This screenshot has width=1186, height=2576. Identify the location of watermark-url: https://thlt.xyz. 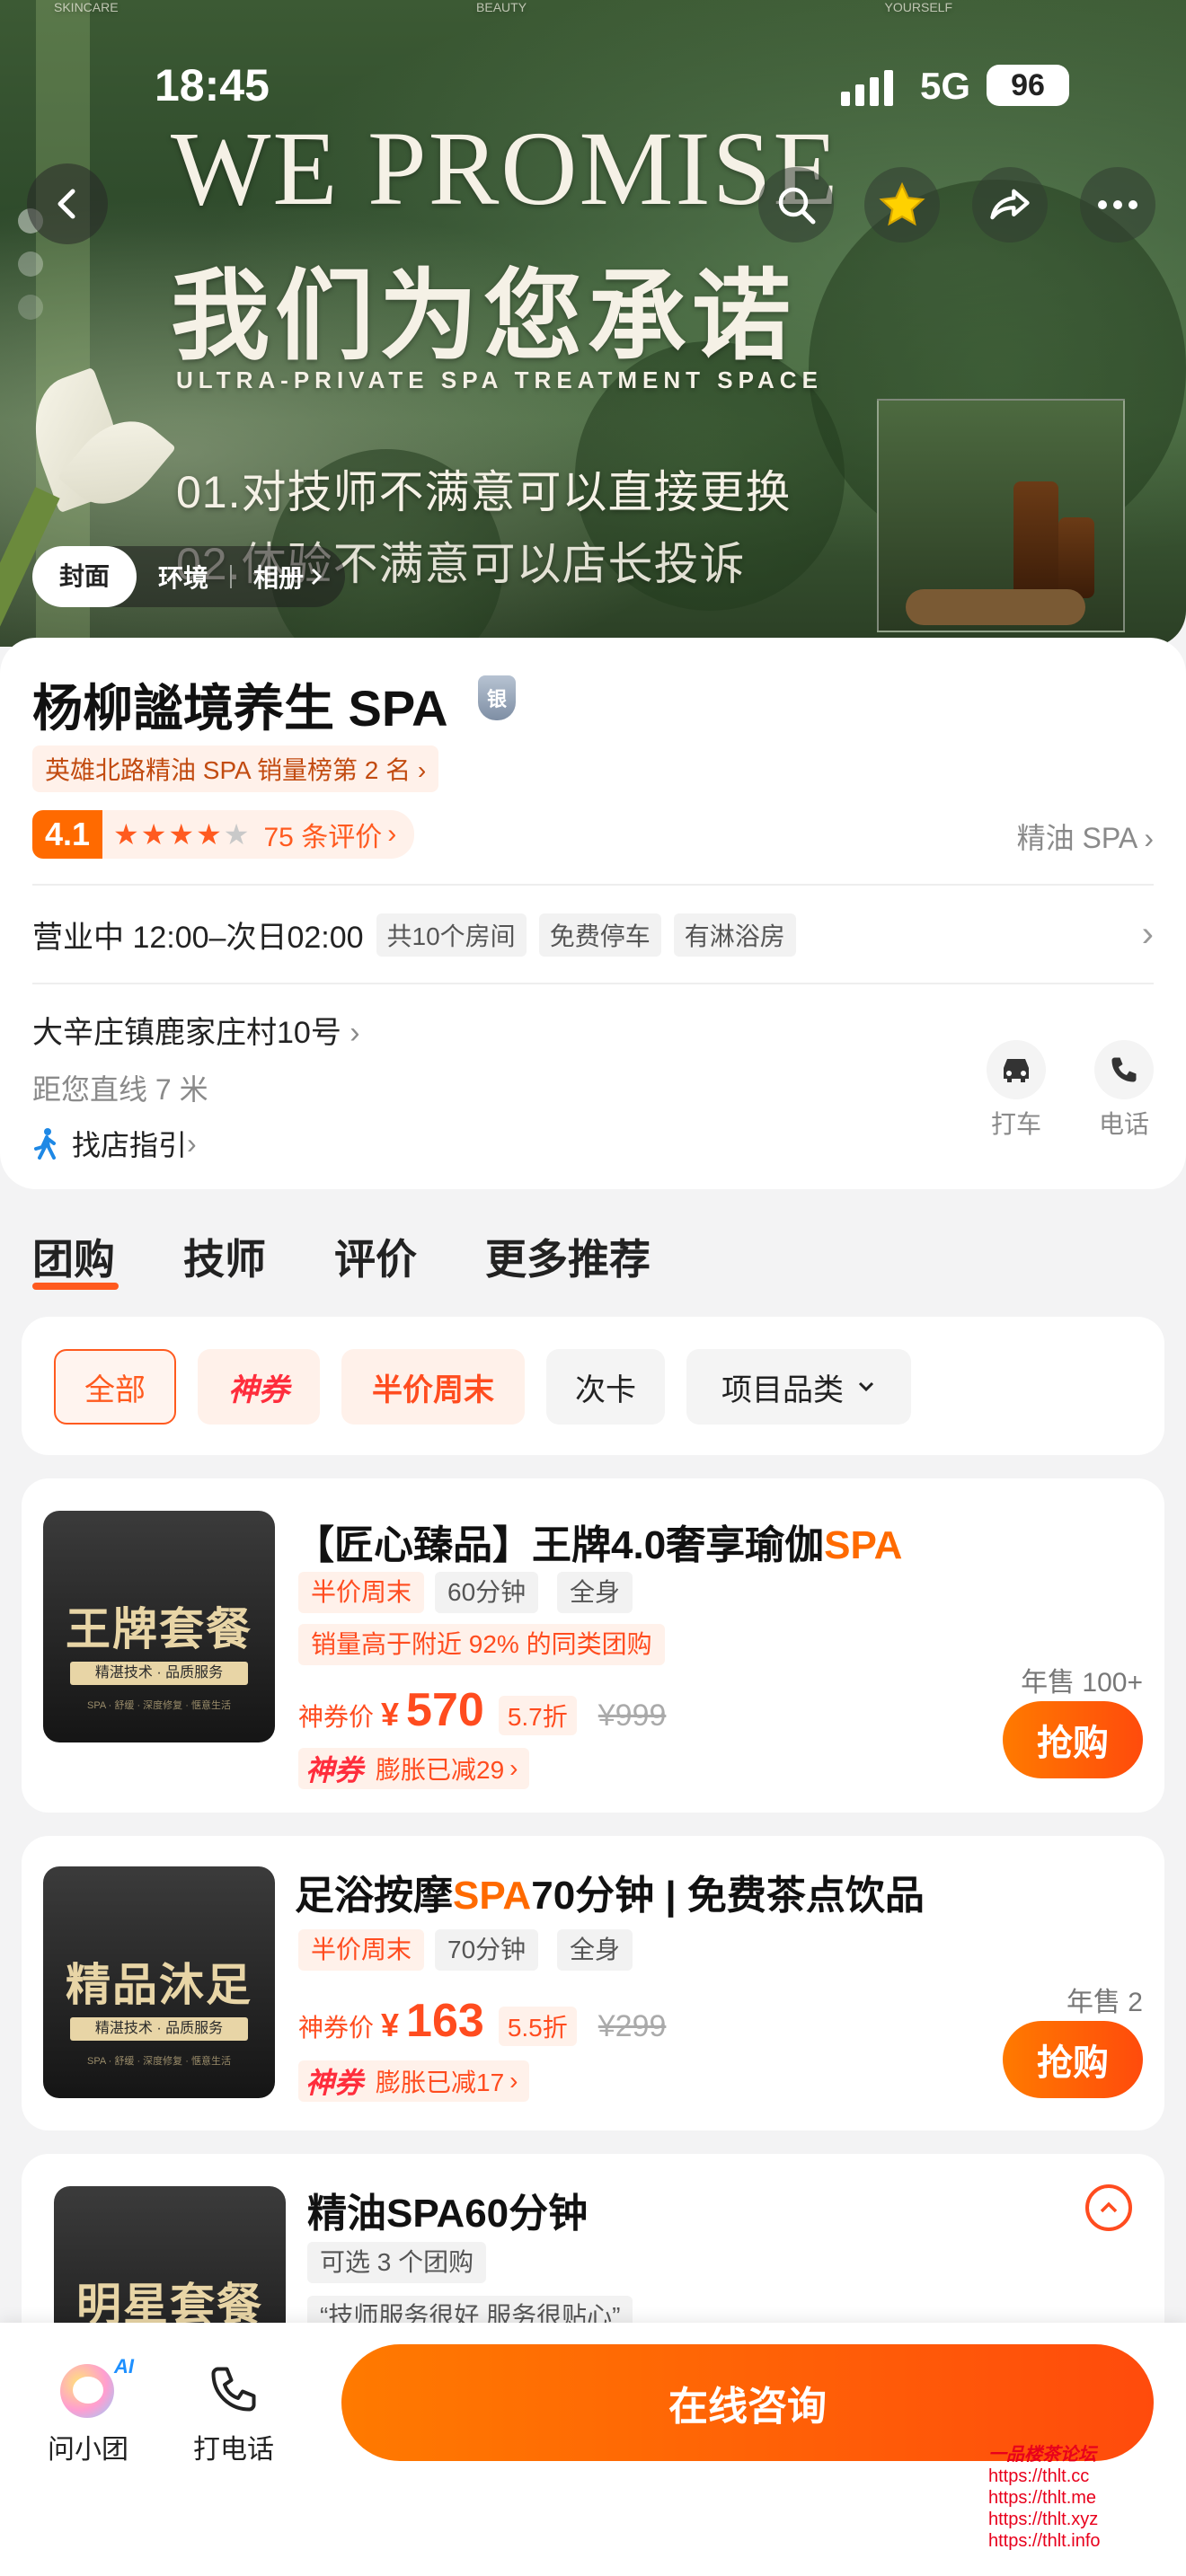
(1043, 2519).